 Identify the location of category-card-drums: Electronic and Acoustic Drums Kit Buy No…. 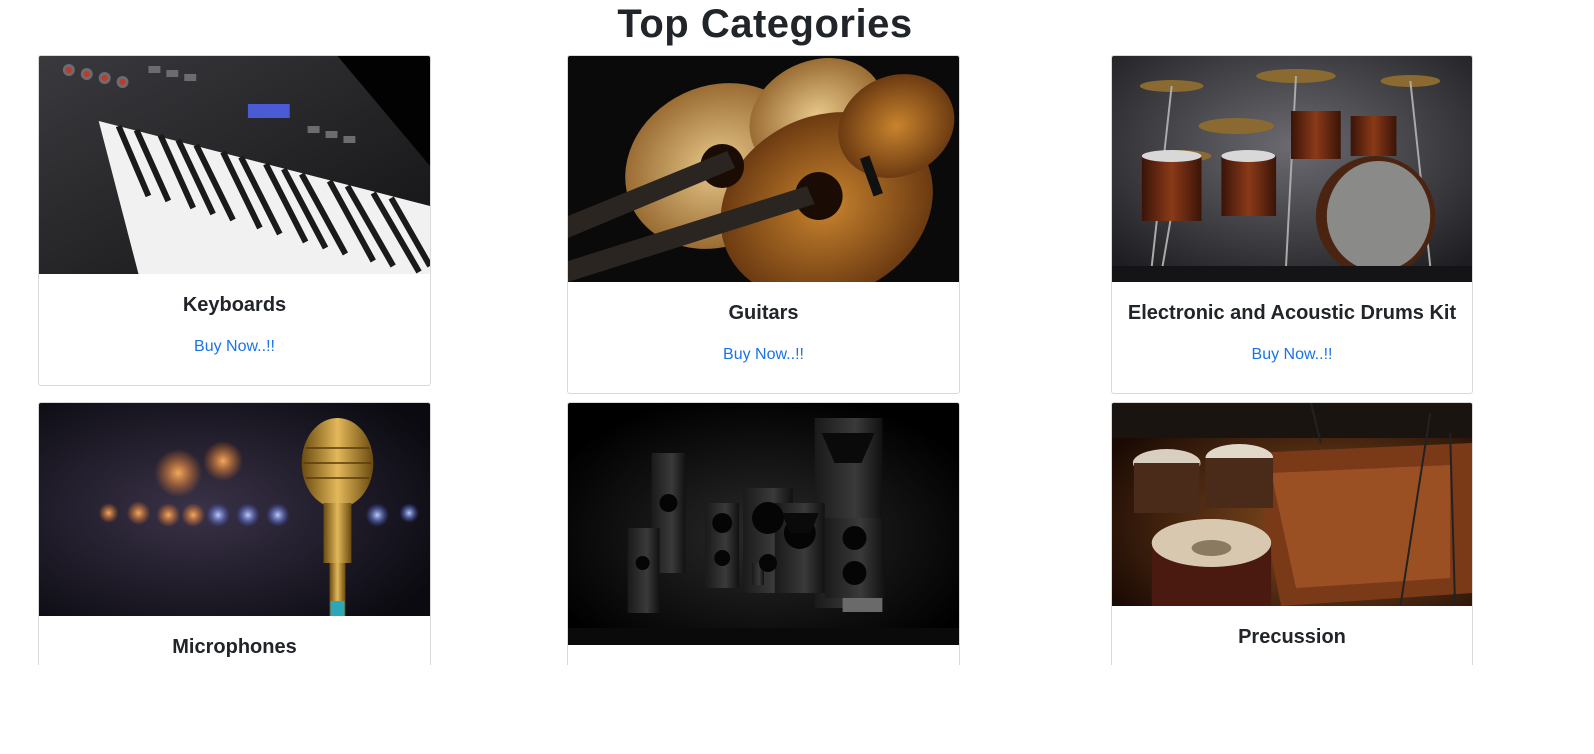
(1292, 224).